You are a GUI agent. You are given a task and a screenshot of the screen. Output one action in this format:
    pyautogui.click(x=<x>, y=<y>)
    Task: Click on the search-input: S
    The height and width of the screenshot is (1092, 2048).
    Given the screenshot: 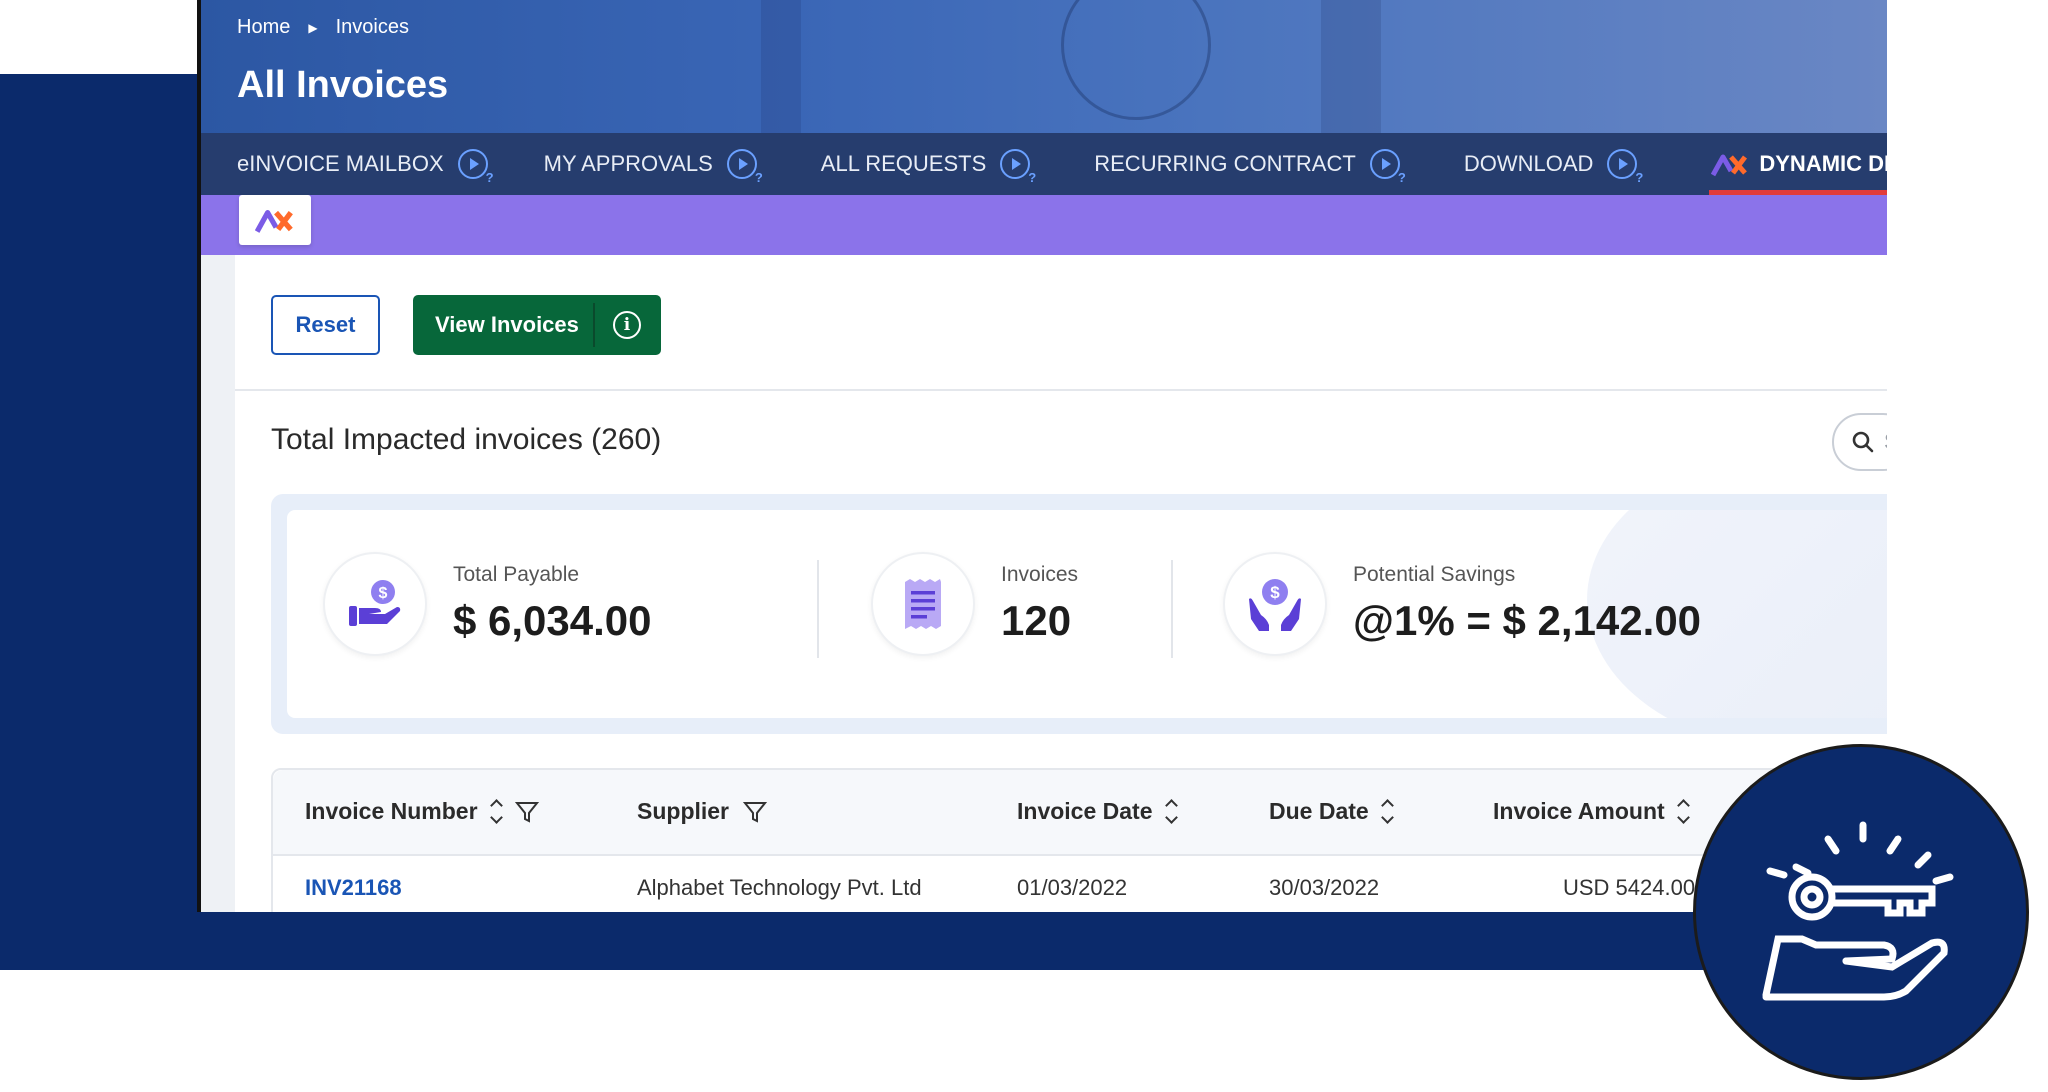 What is the action you would take?
    pyautogui.click(x=1859, y=442)
    